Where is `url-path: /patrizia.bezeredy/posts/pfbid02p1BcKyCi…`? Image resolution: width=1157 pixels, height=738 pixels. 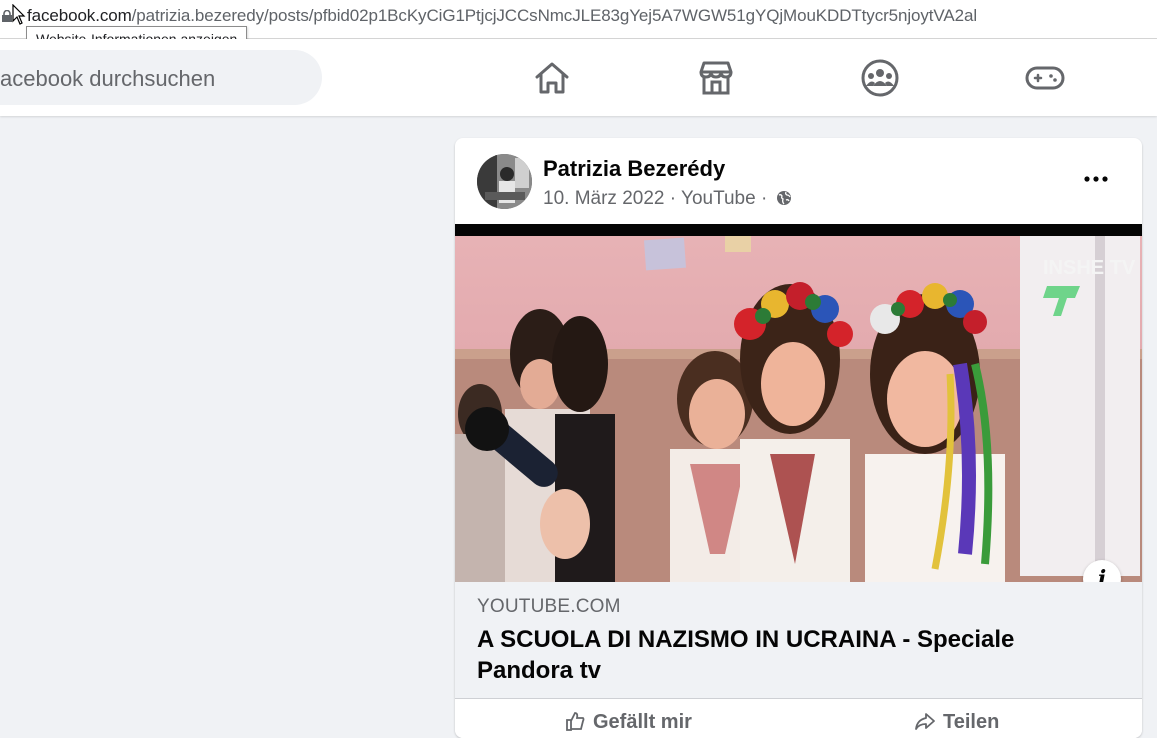
url-path: /patrizia.bezeredy/posts/pfbid02p1BcKyCi… is located at coordinates (554, 15).